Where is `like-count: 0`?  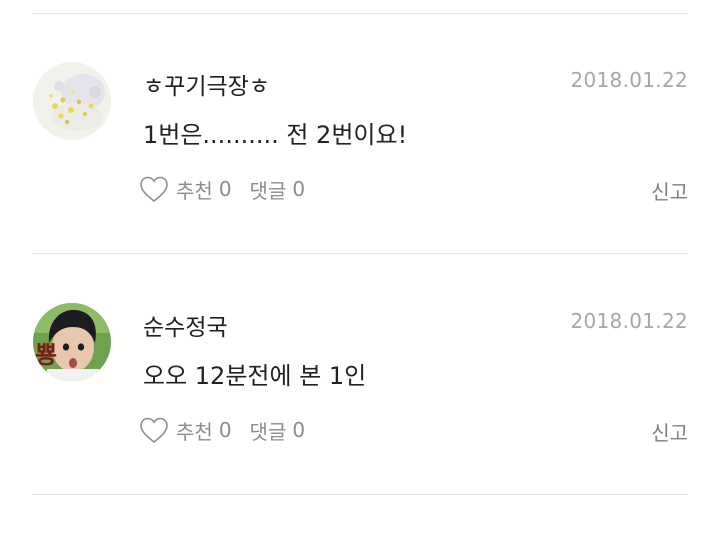
like-count: 0 is located at coordinates (225, 430).